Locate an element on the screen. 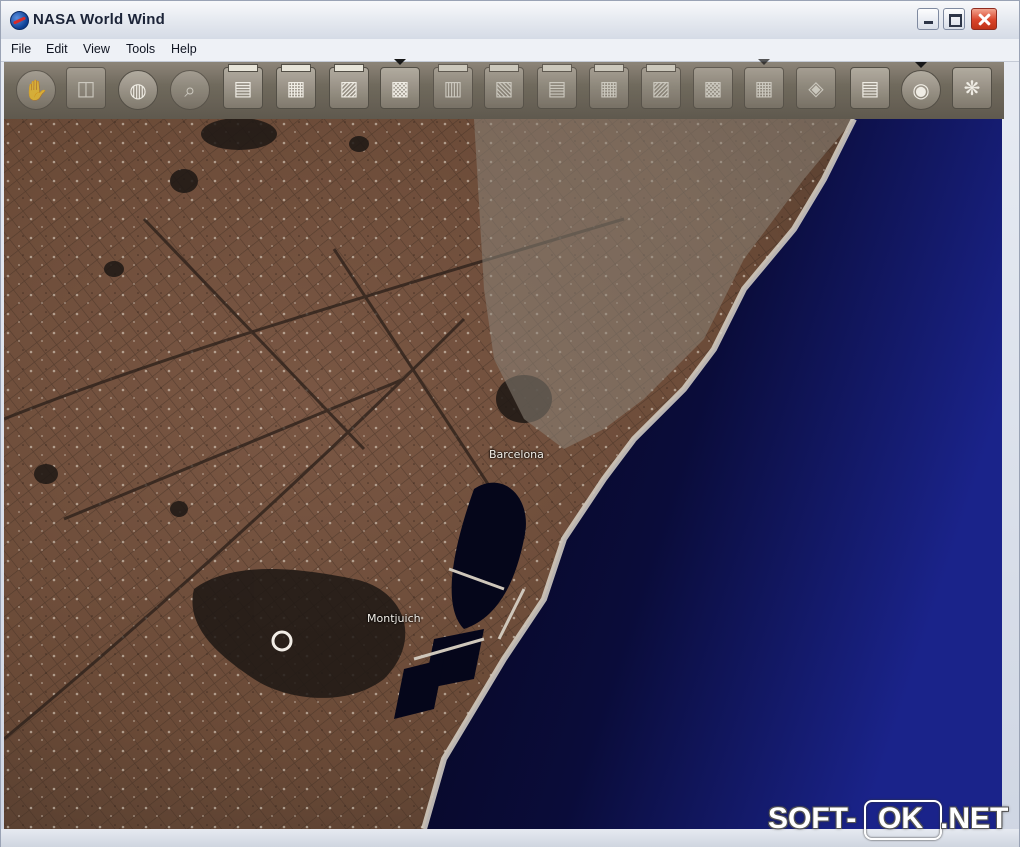 The width and height of the screenshot is (1020, 847). watermark: SOFT- OK .NET is located at coordinates (890, 820).